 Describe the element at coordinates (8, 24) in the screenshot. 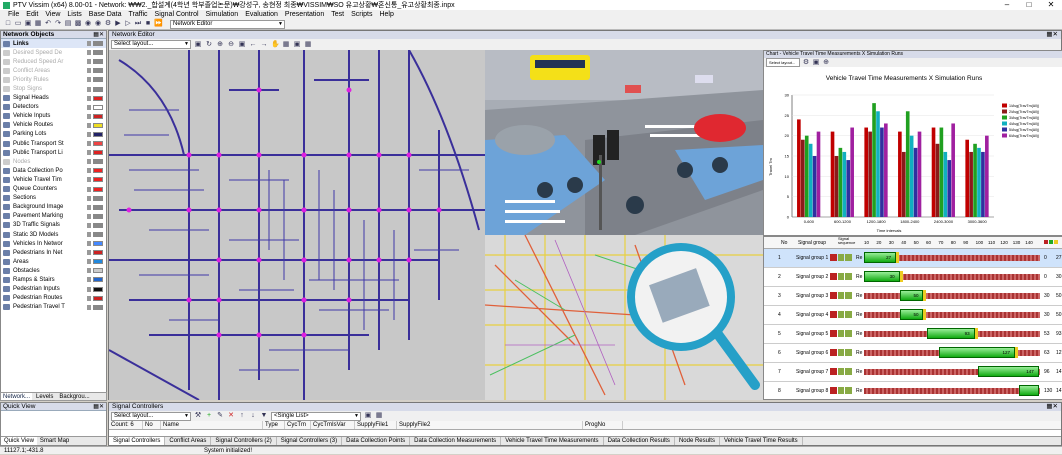

I see `new-file-icon: □` at that location.